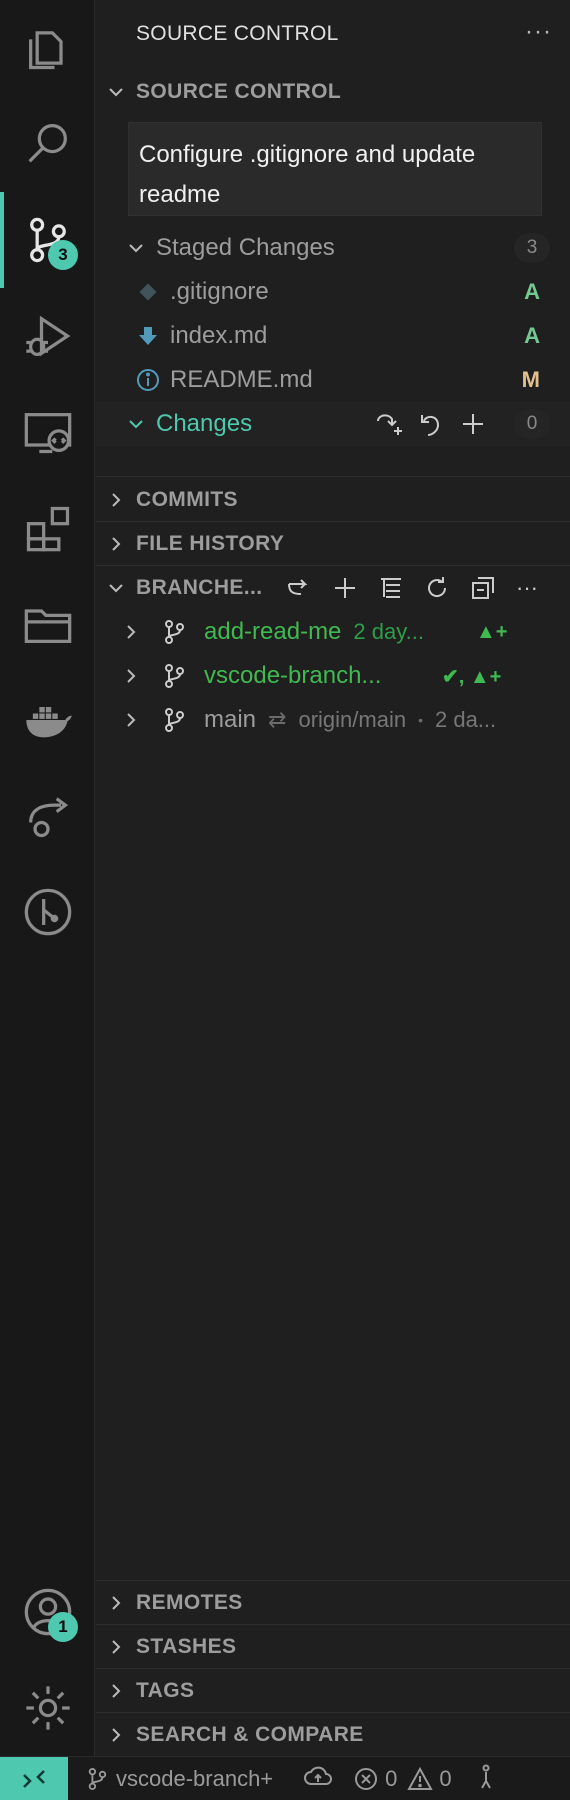  Describe the element at coordinates (318, 1779) in the screenshot. I see `sync-cloud-icon` at that location.